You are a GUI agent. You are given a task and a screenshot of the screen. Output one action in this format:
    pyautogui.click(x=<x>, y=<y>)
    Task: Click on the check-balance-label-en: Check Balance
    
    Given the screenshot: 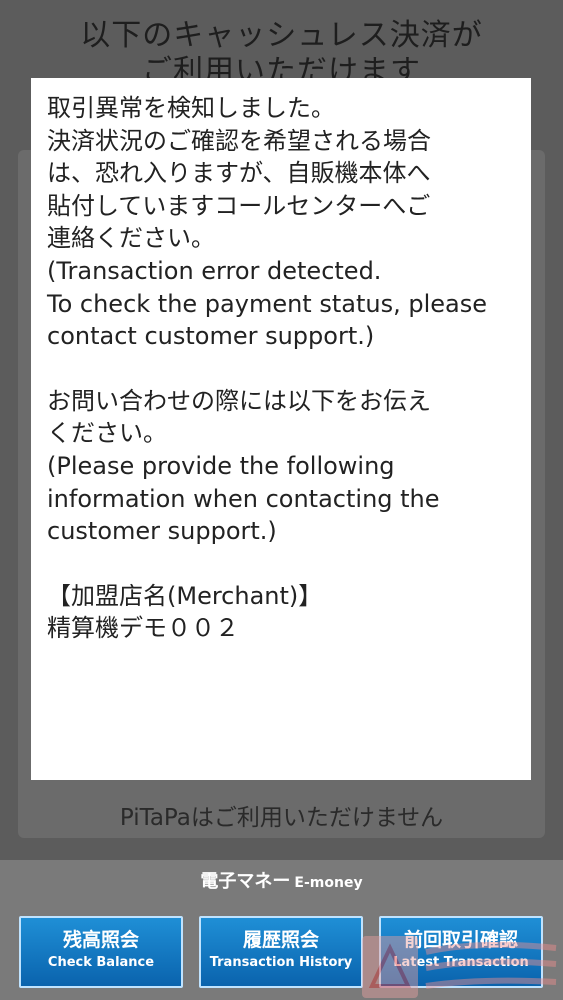 What is the action you would take?
    pyautogui.click(x=101, y=962)
    